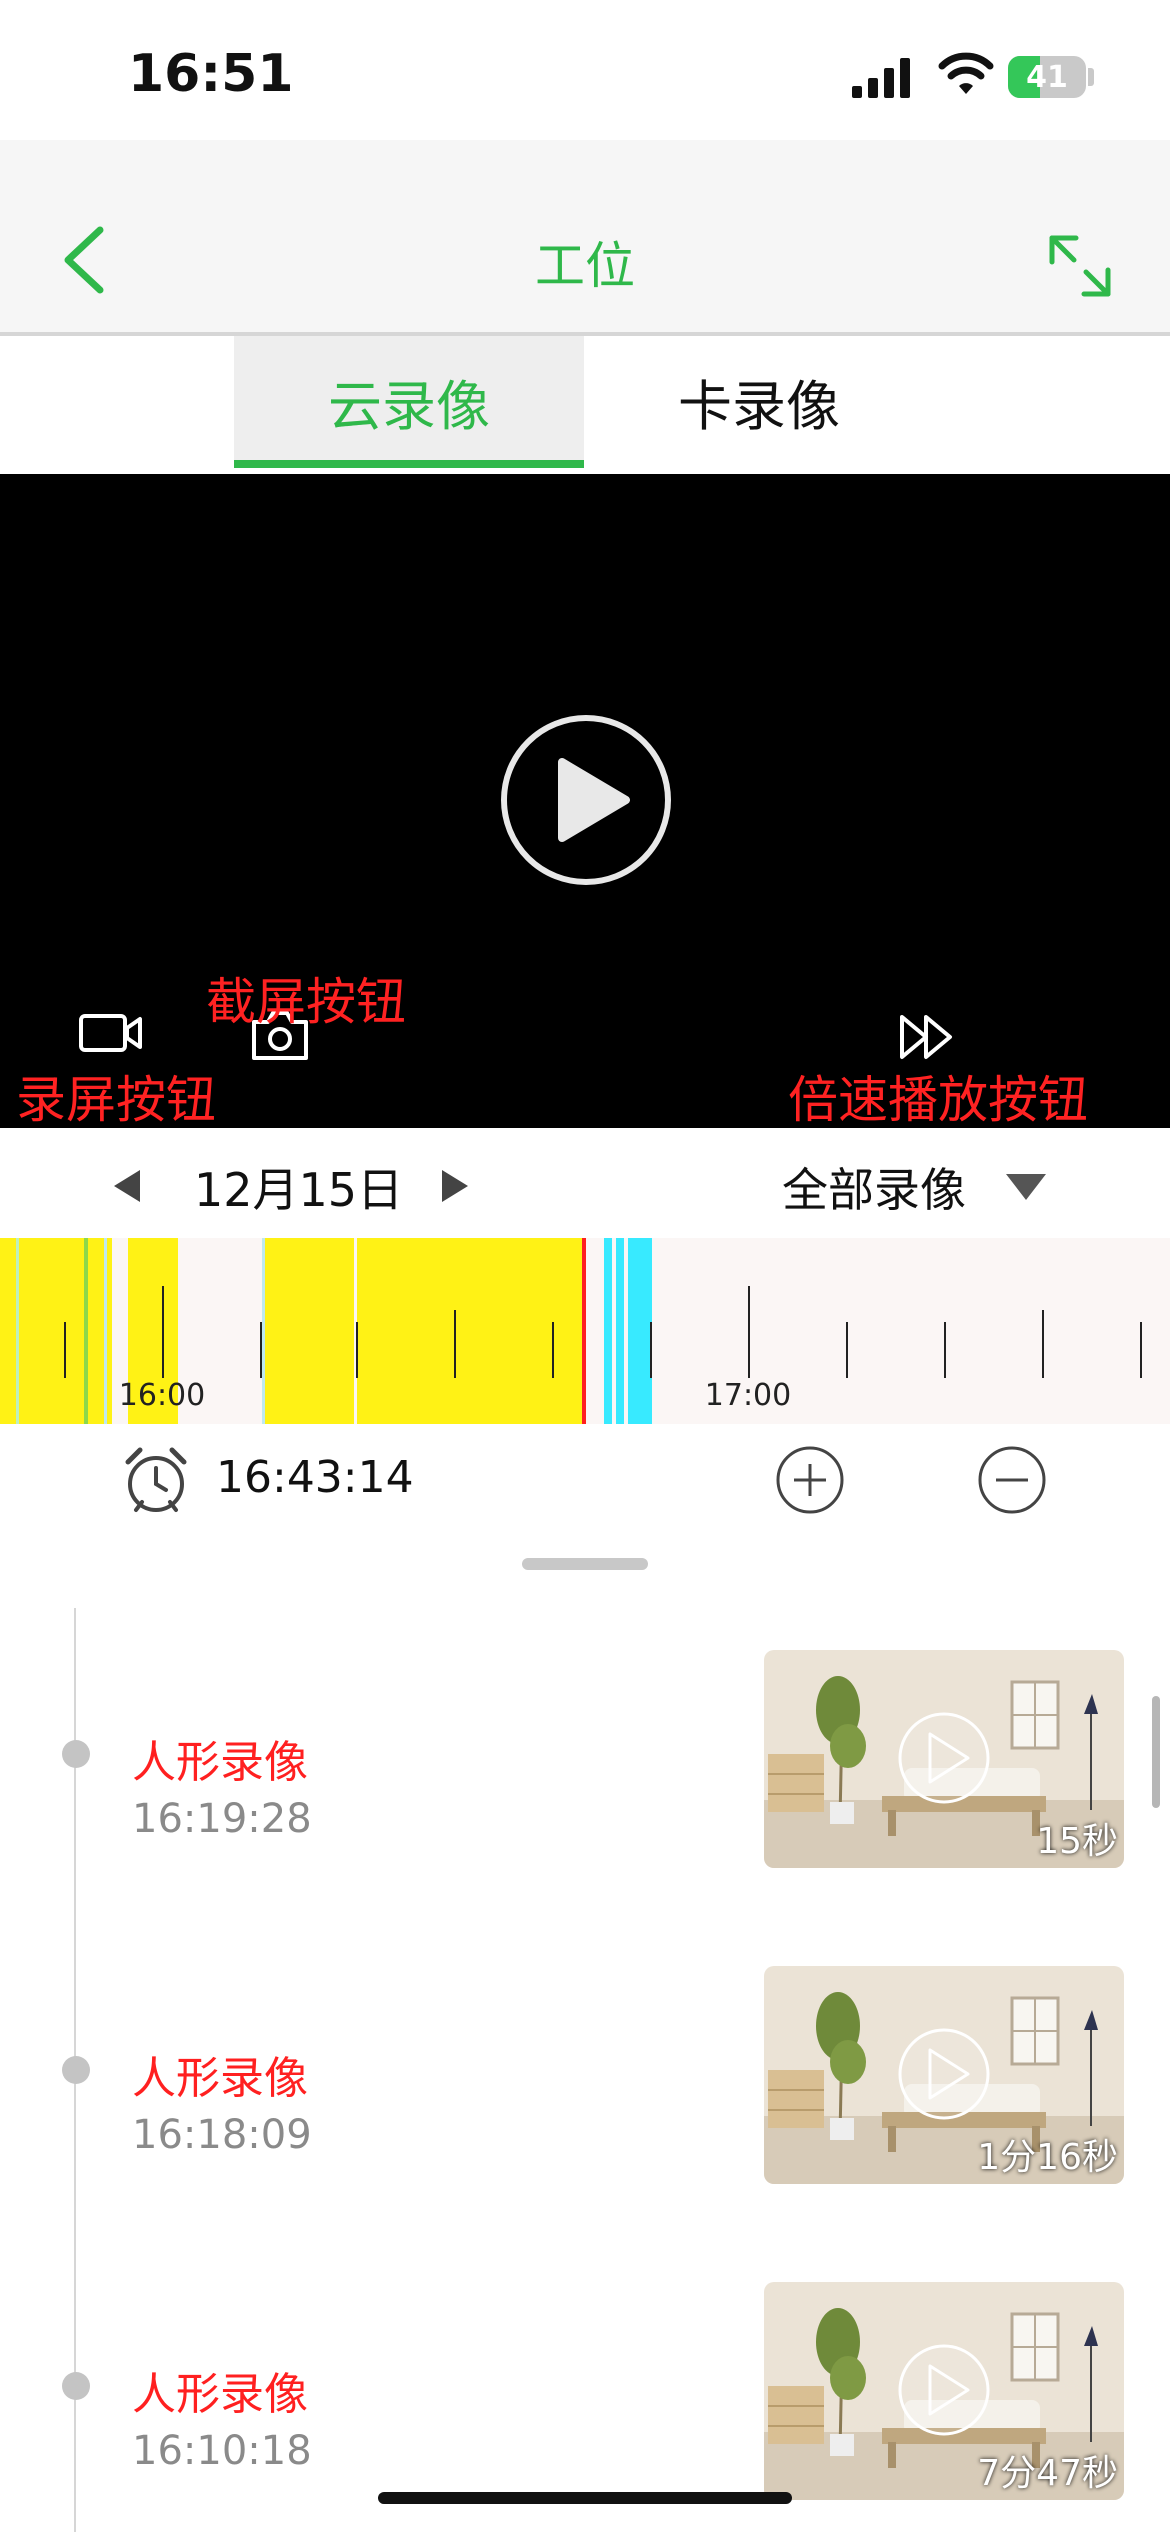 The height and width of the screenshot is (2532, 1170). I want to click on record-duration: 1分16秒, so click(1047, 2157).